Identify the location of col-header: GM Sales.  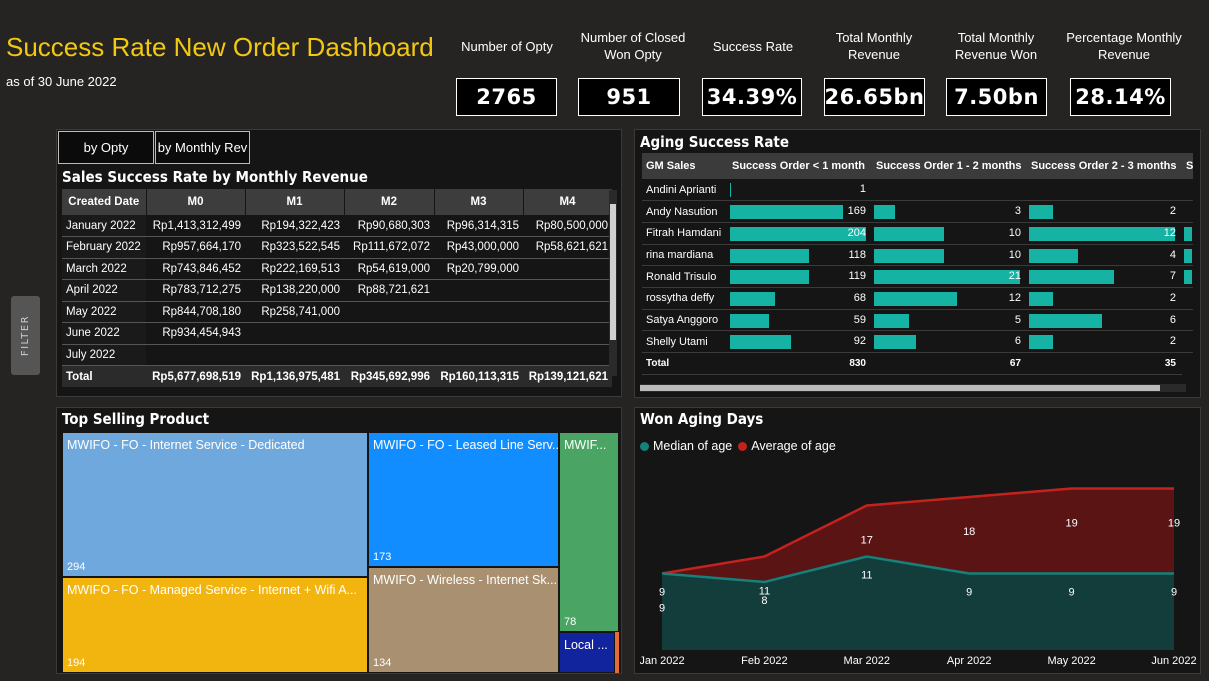
(685, 166).